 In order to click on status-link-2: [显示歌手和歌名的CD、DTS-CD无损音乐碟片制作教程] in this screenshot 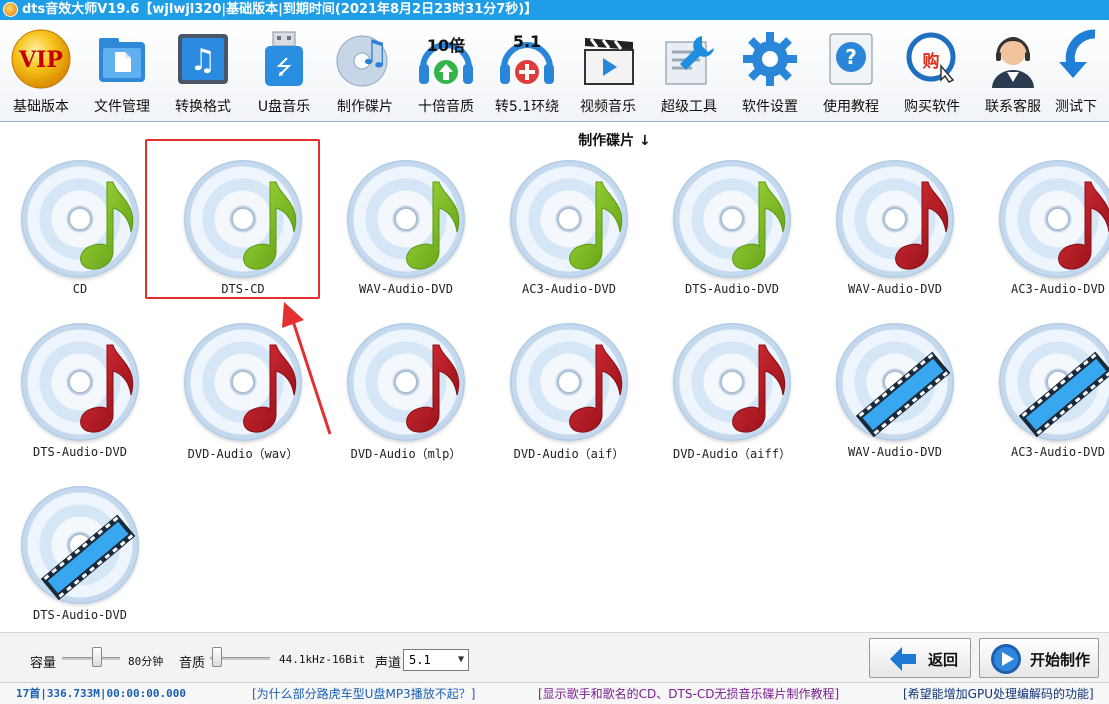, I will do `click(688, 694)`.